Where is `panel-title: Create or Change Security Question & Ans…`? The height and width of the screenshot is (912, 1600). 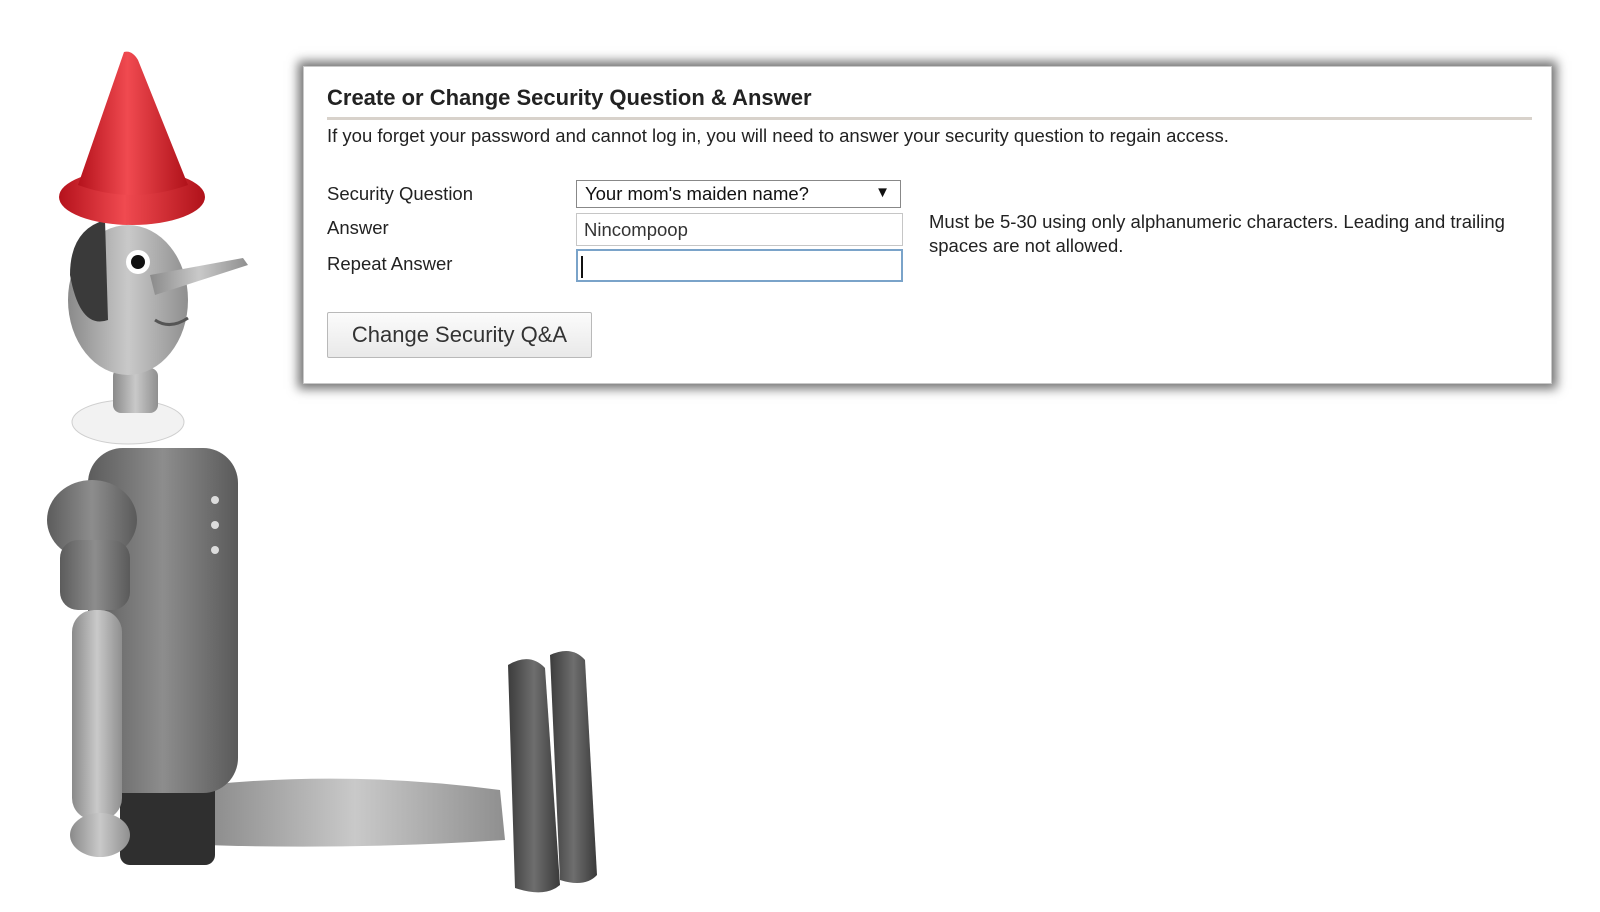
panel-title: Create or Change Security Question & Ans… is located at coordinates (569, 97).